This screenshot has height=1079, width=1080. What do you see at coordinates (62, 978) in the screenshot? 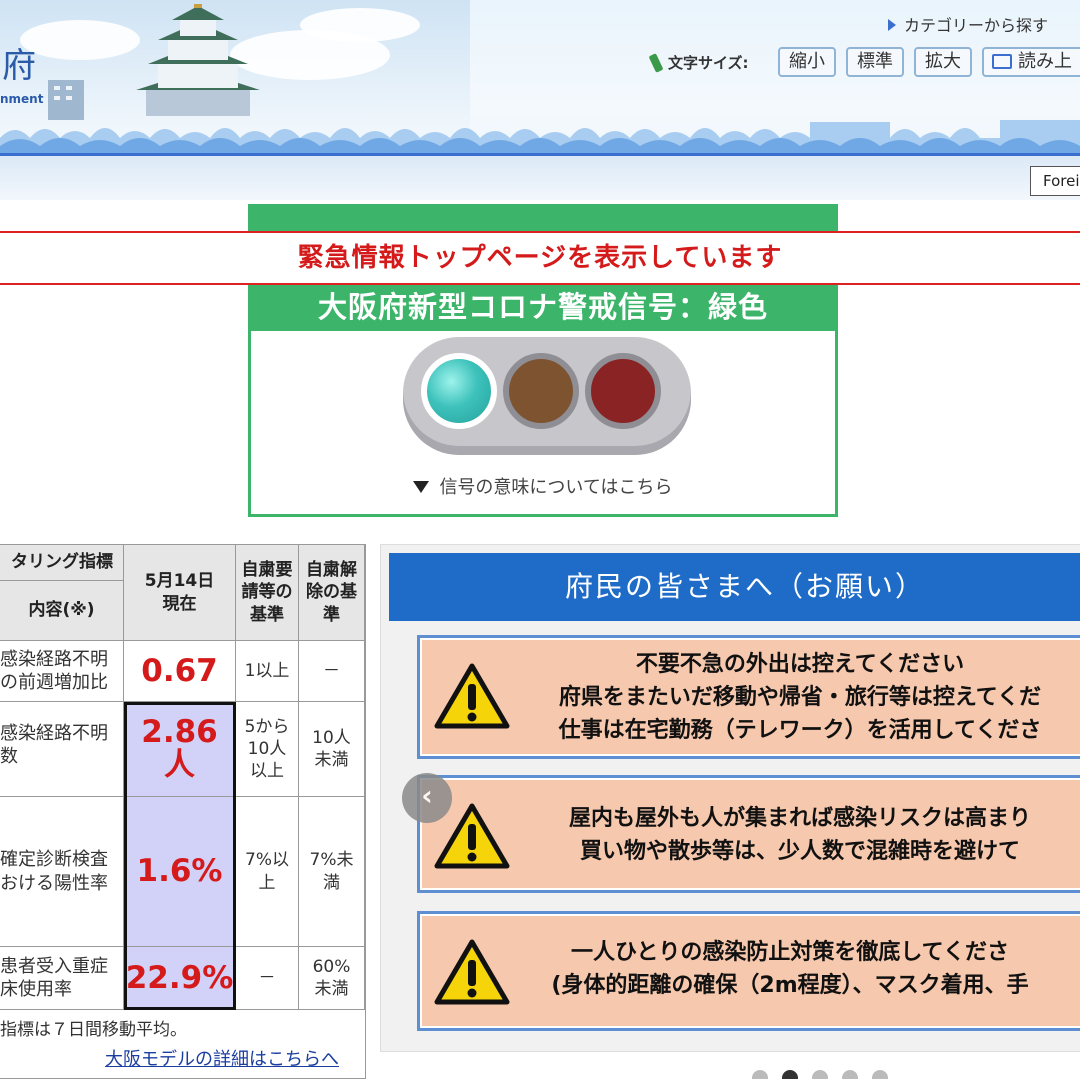
I see `row-content: 患者受入重症 床使用率` at bounding box center [62, 978].